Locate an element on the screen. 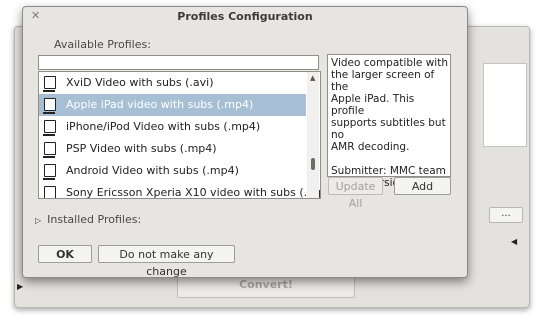  list-item: iPhone/iPod Video with subs (.mp4) is located at coordinates (172, 127).